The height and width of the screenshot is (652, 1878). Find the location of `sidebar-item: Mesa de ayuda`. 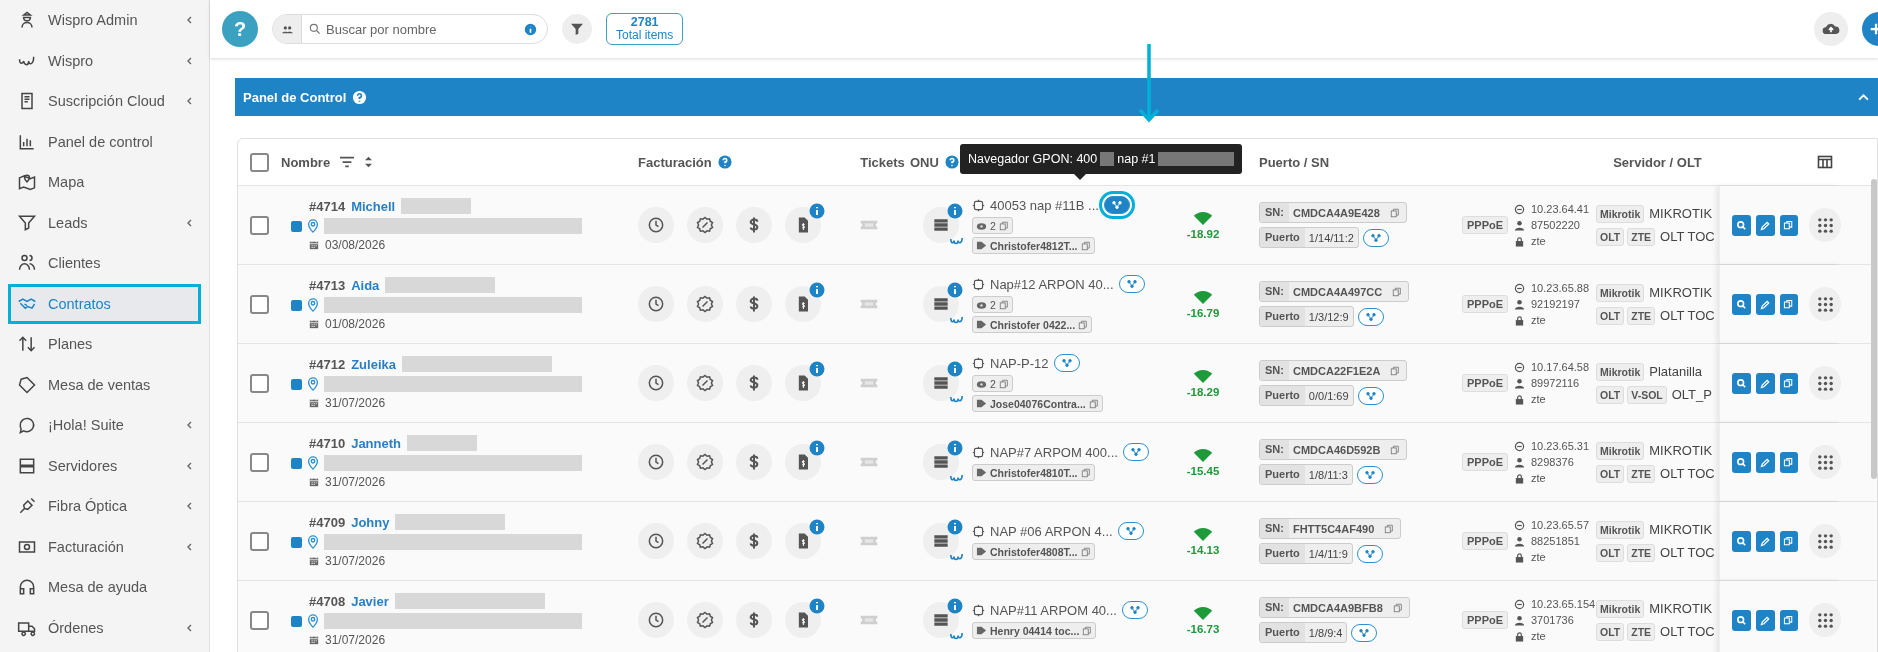

sidebar-item: Mesa de ayuda is located at coordinates (104, 587).